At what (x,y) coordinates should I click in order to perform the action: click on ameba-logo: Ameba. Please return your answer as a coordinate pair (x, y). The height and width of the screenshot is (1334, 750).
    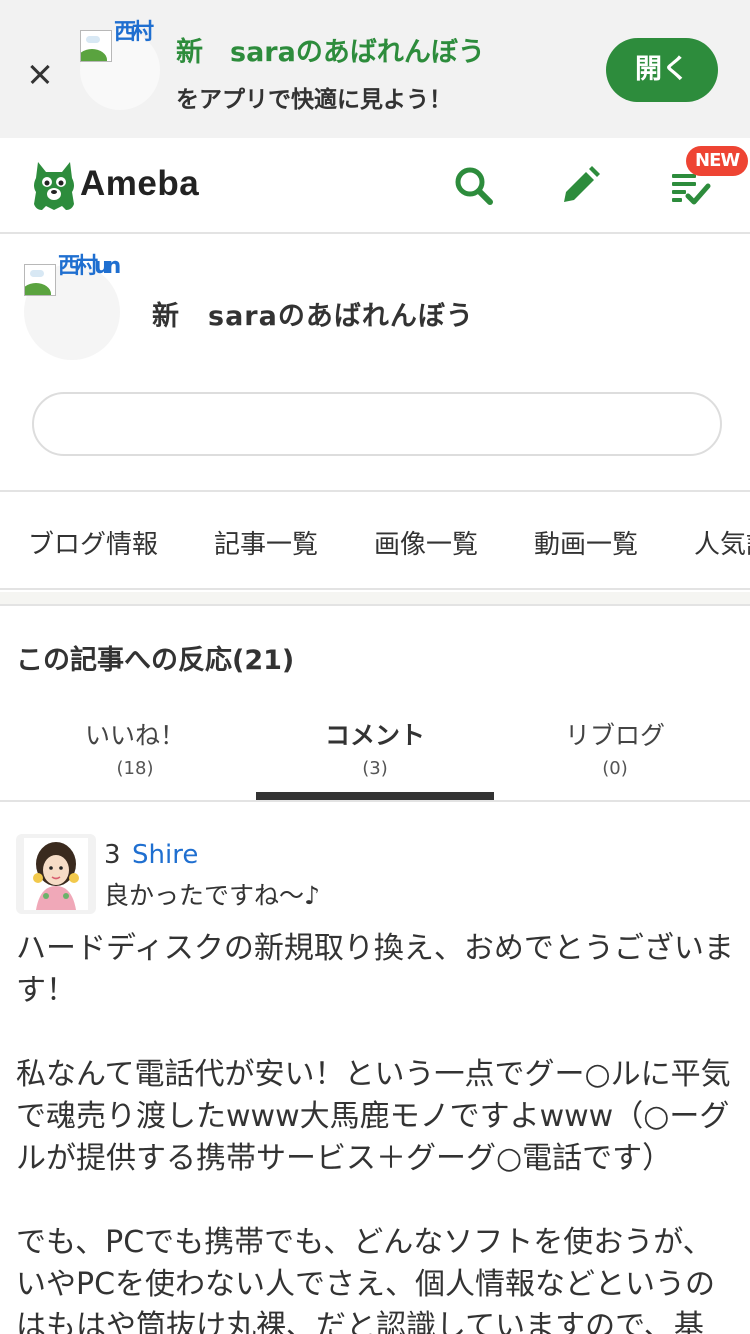
    Looking at the image, I should click on (115, 186).